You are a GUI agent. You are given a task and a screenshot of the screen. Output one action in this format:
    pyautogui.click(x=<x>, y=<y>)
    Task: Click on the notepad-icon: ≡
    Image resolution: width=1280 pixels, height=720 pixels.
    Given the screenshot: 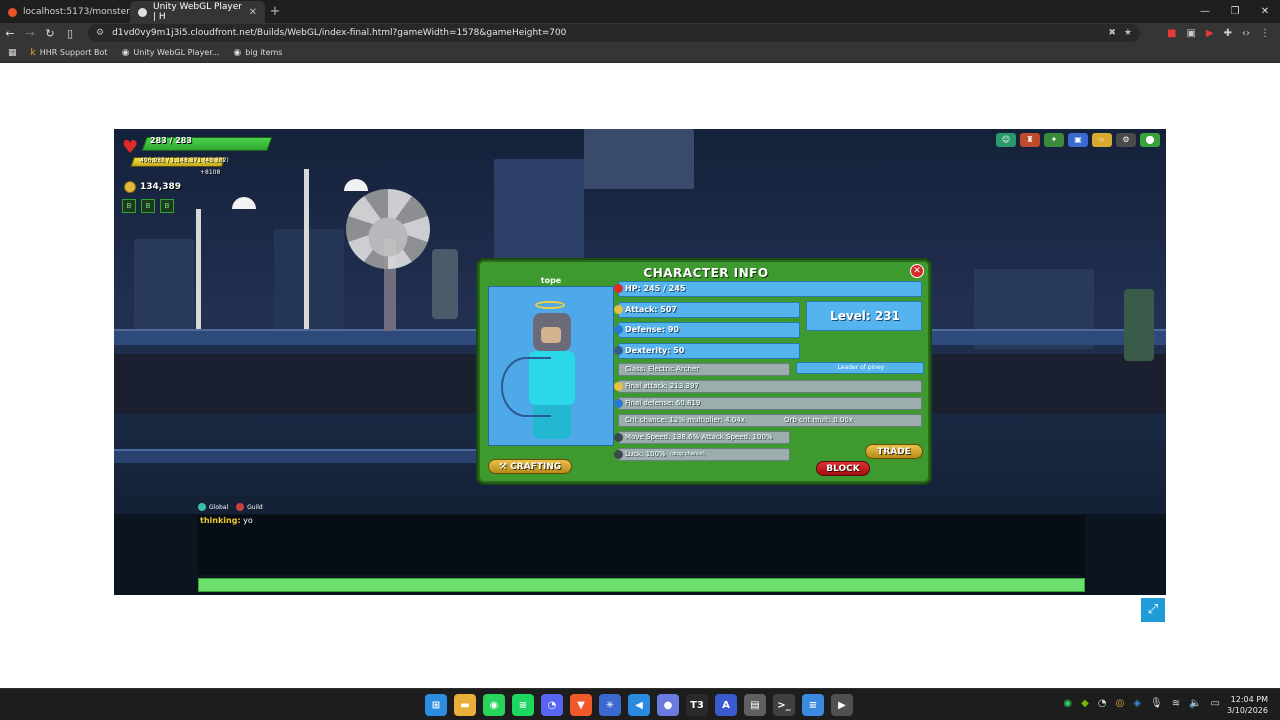 What is the action you would take?
    pyautogui.click(x=813, y=705)
    